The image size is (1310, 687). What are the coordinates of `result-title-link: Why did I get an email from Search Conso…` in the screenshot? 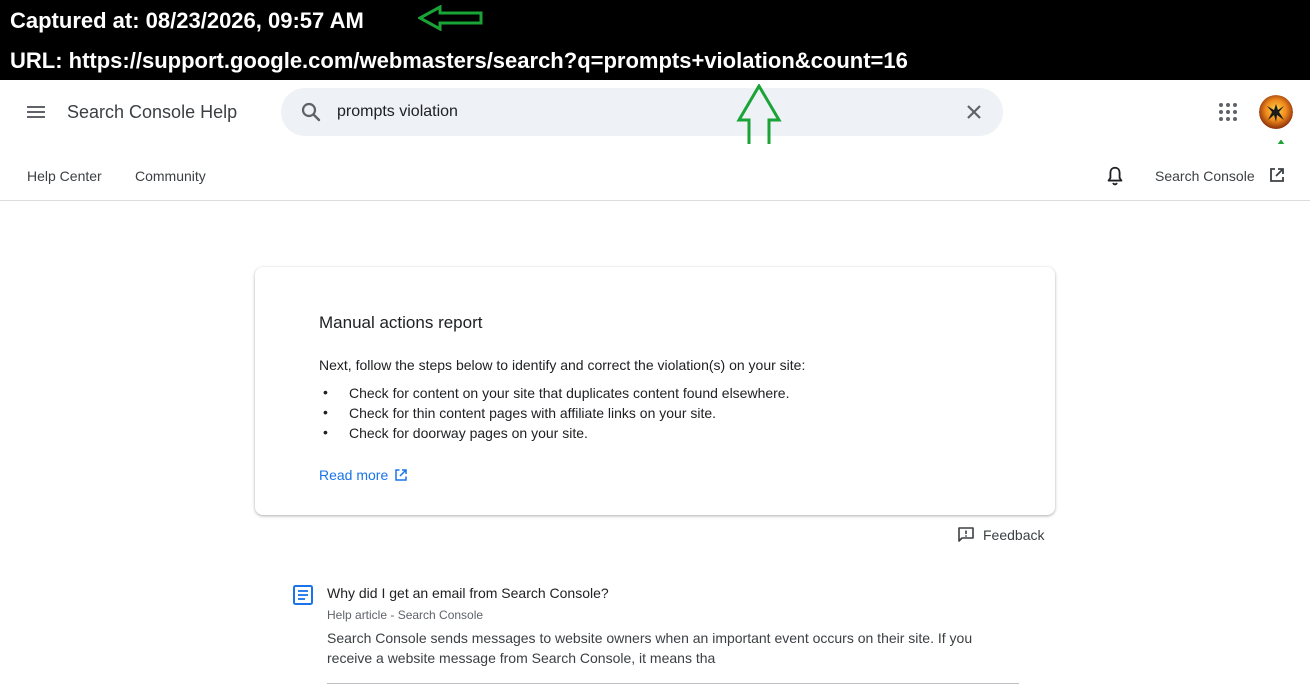 It's located at (468, 593).